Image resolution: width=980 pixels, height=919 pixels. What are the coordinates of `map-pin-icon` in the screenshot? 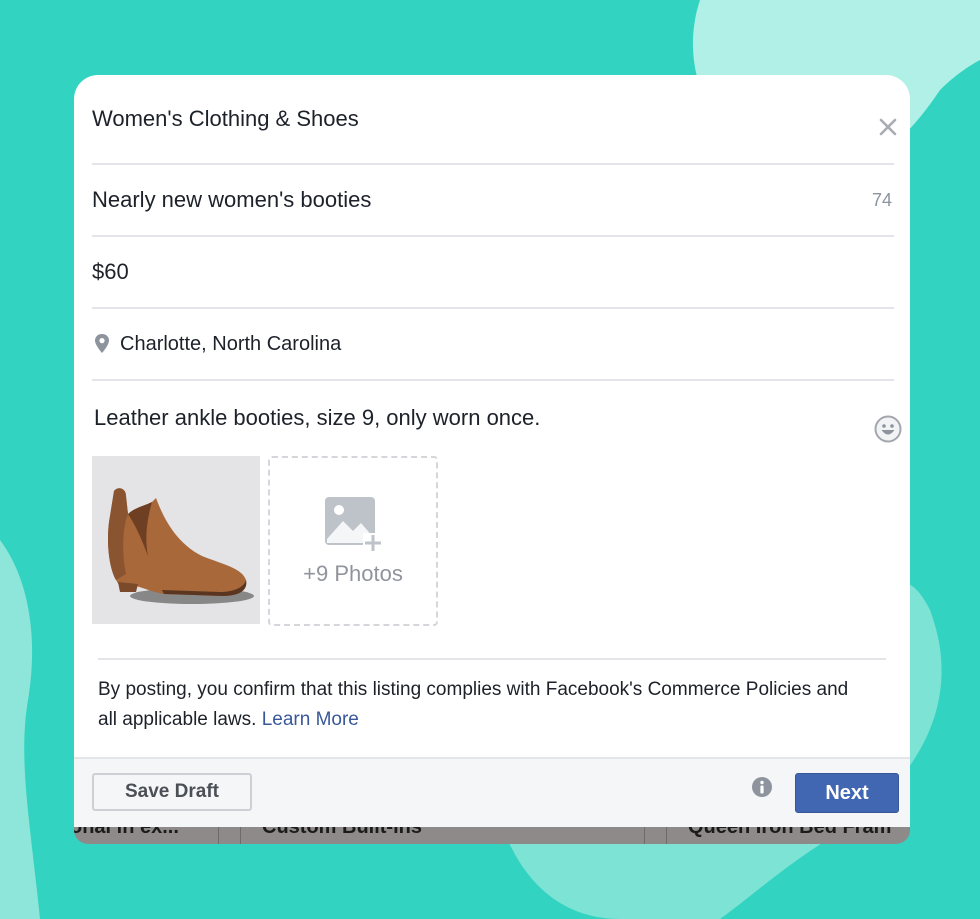 It's located at (102, 343).